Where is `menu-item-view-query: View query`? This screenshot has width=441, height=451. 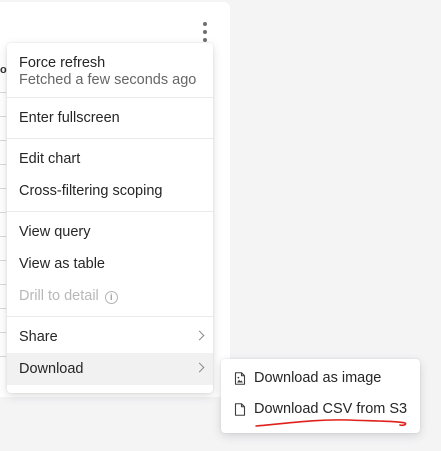
menu-item-view-query: View query is located at coordinates (110, 232).